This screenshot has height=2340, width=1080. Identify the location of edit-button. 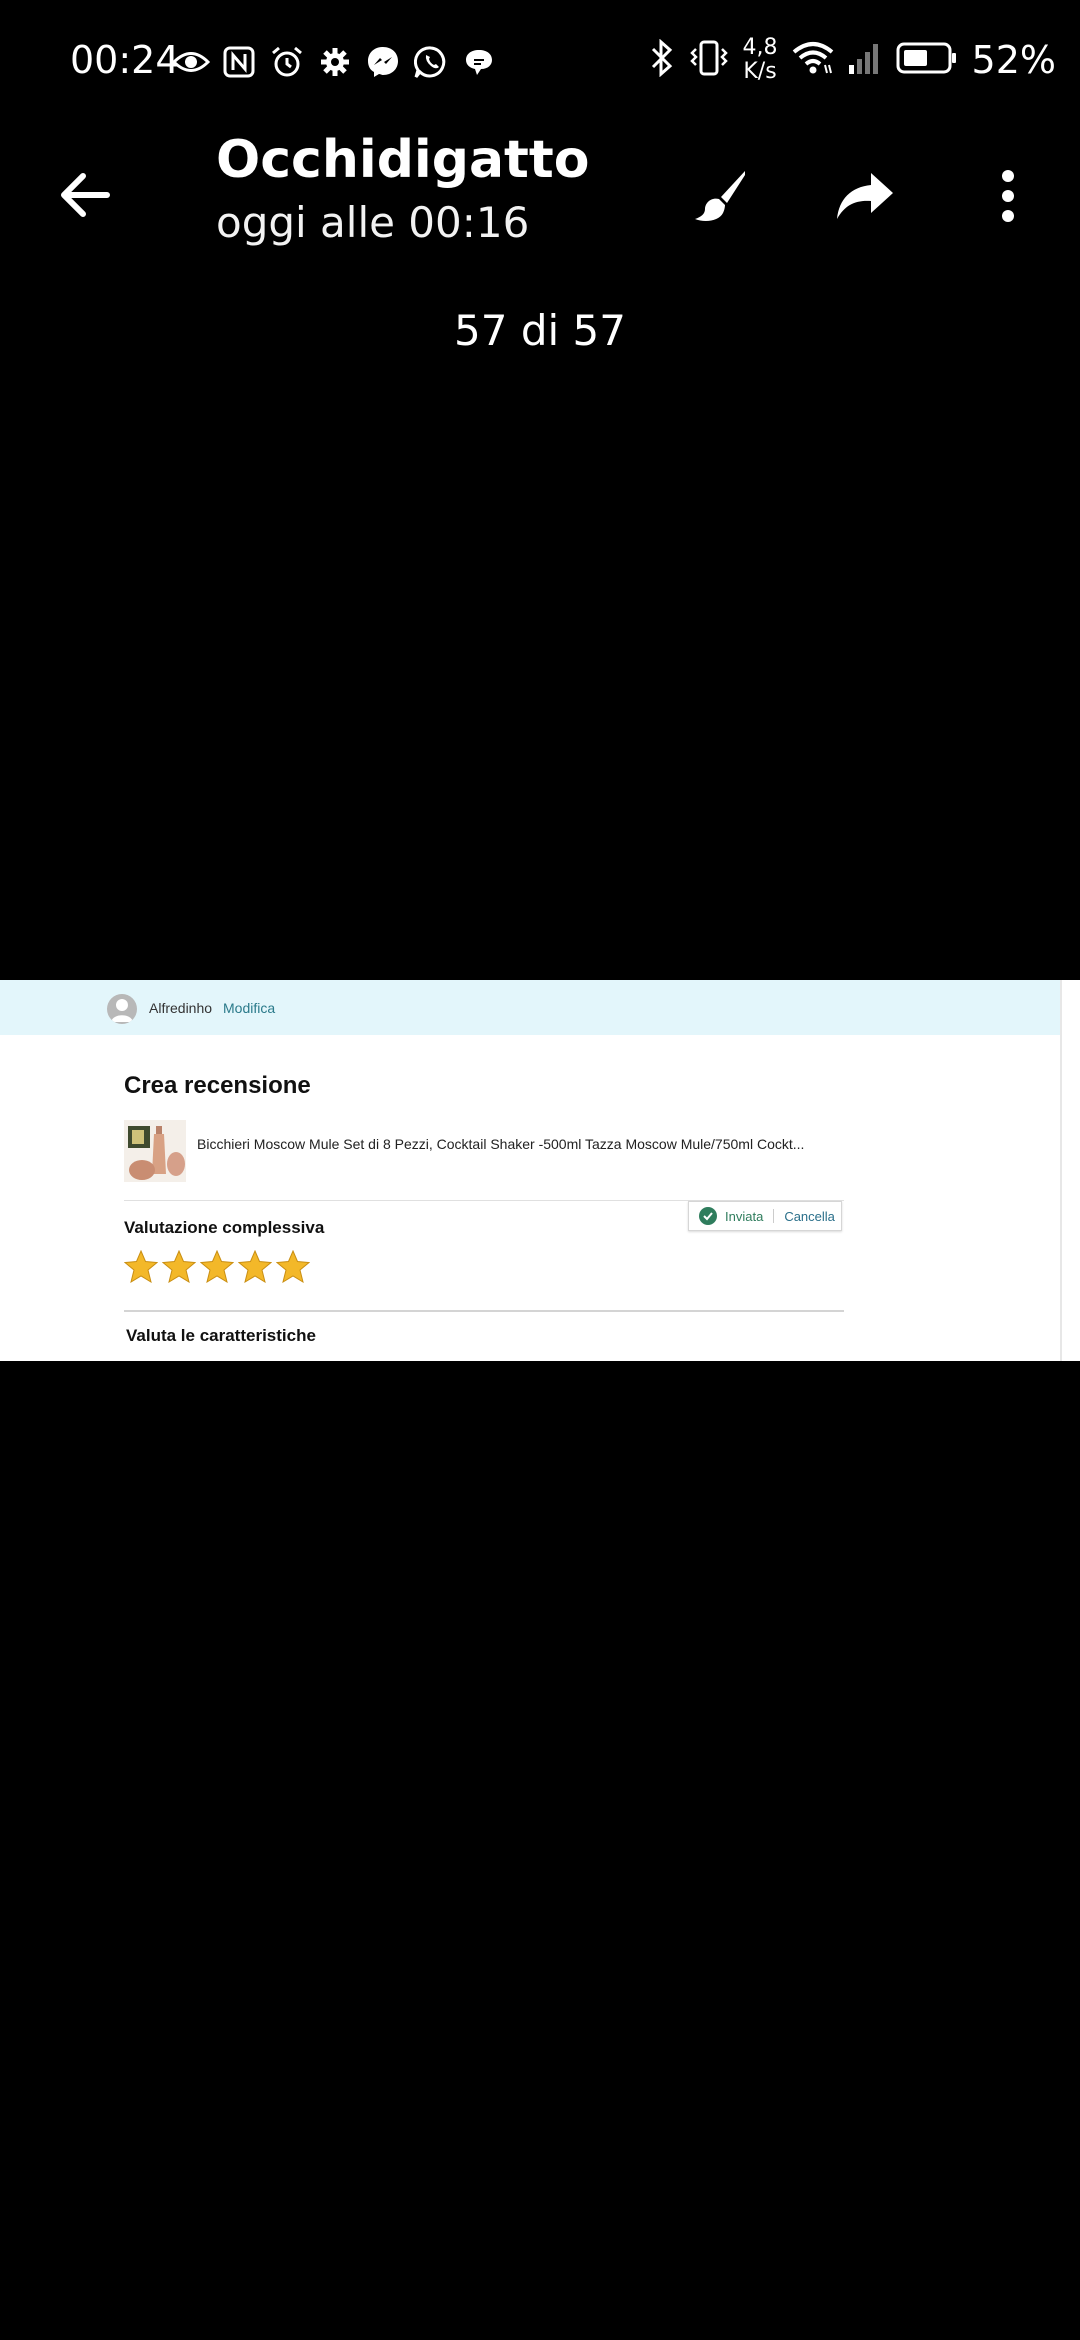
(720, 196).